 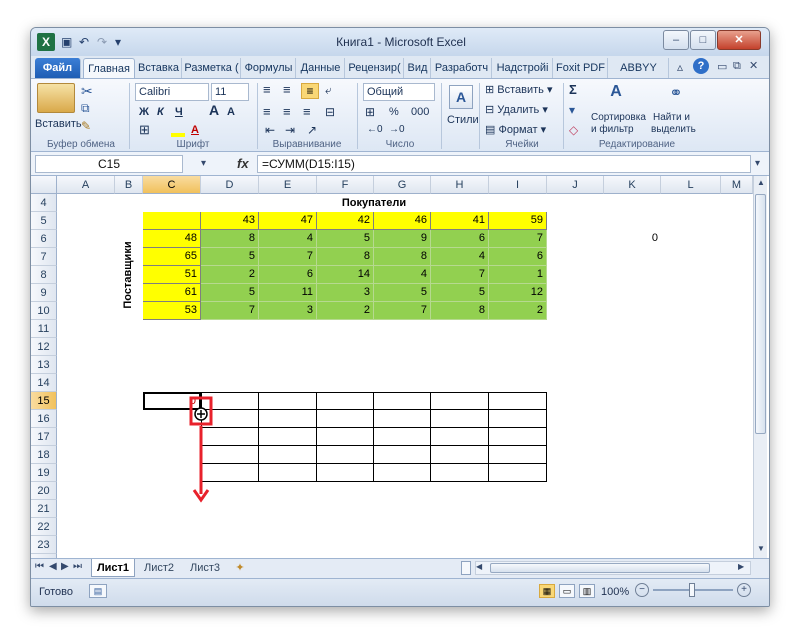 I want to click on decrease-indent-icon: ⇤, so click(x=270, y=130).